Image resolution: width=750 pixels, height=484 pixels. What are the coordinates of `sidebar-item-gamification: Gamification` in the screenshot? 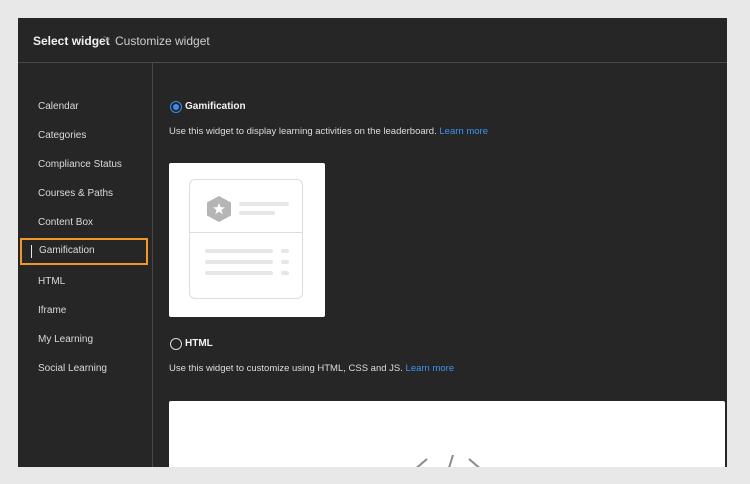 It's located at (84, 251).